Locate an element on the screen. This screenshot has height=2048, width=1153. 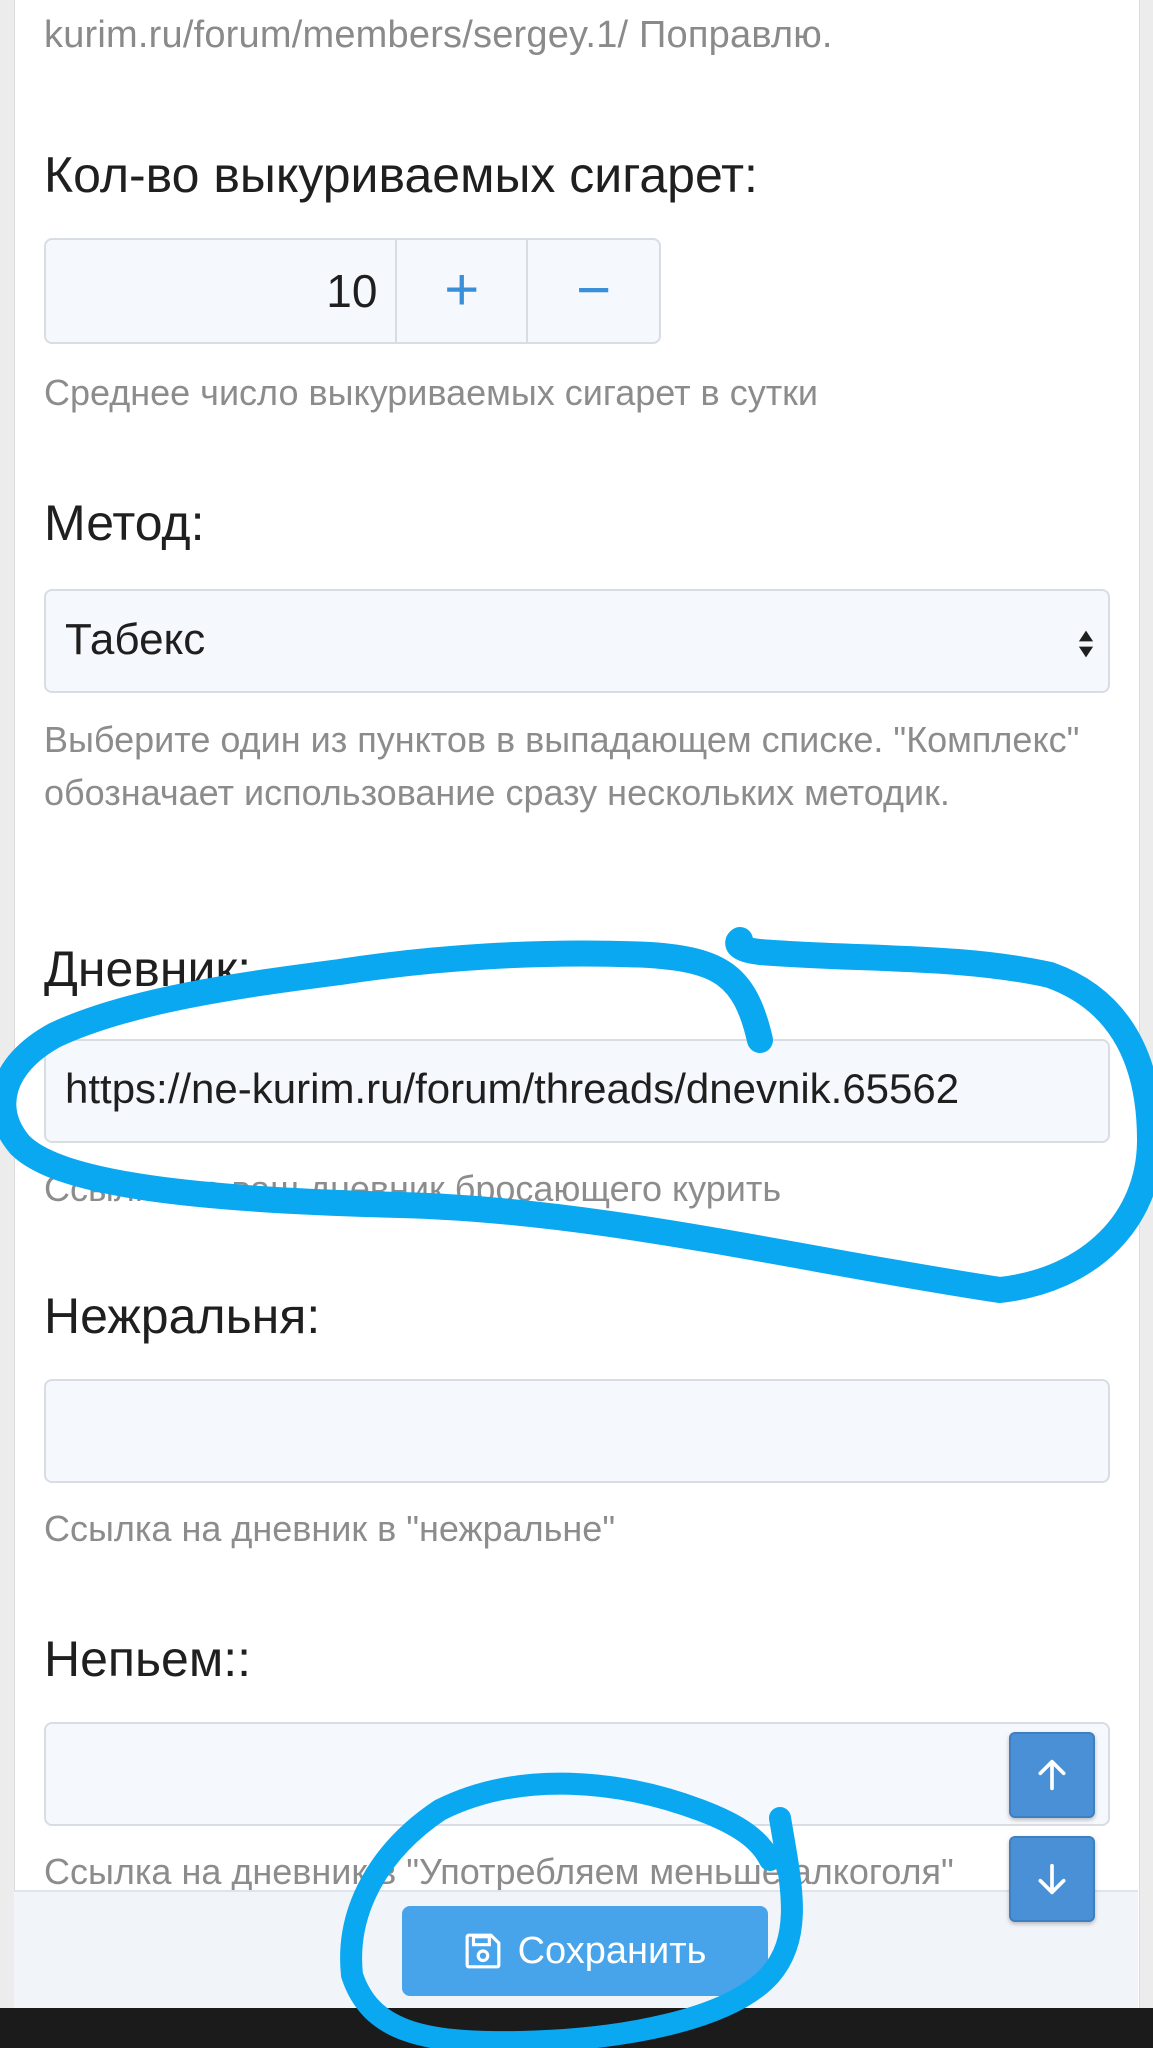
scroll-up-button is located at coordinates (1052, 1775).